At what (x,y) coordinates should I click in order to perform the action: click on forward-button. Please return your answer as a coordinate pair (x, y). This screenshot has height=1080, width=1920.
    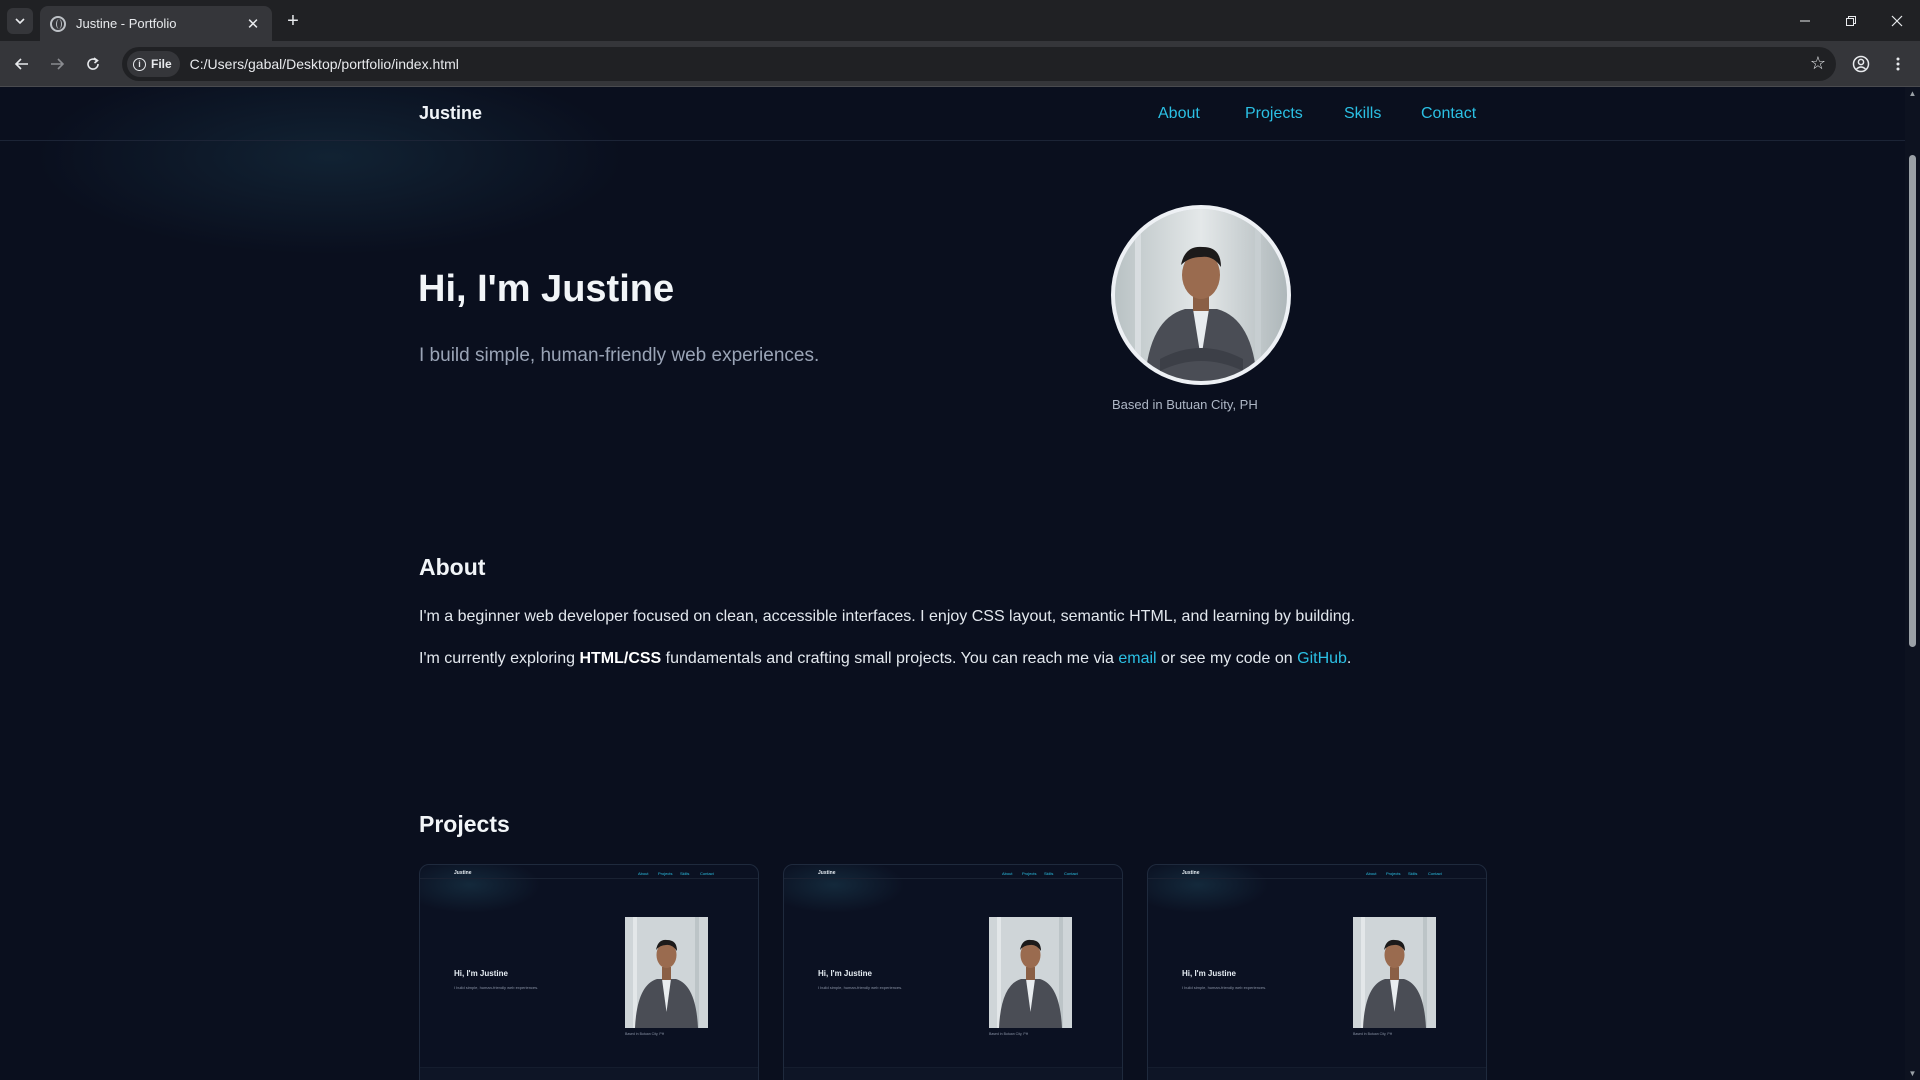
    Looking at the image, I should click on (57, 64).